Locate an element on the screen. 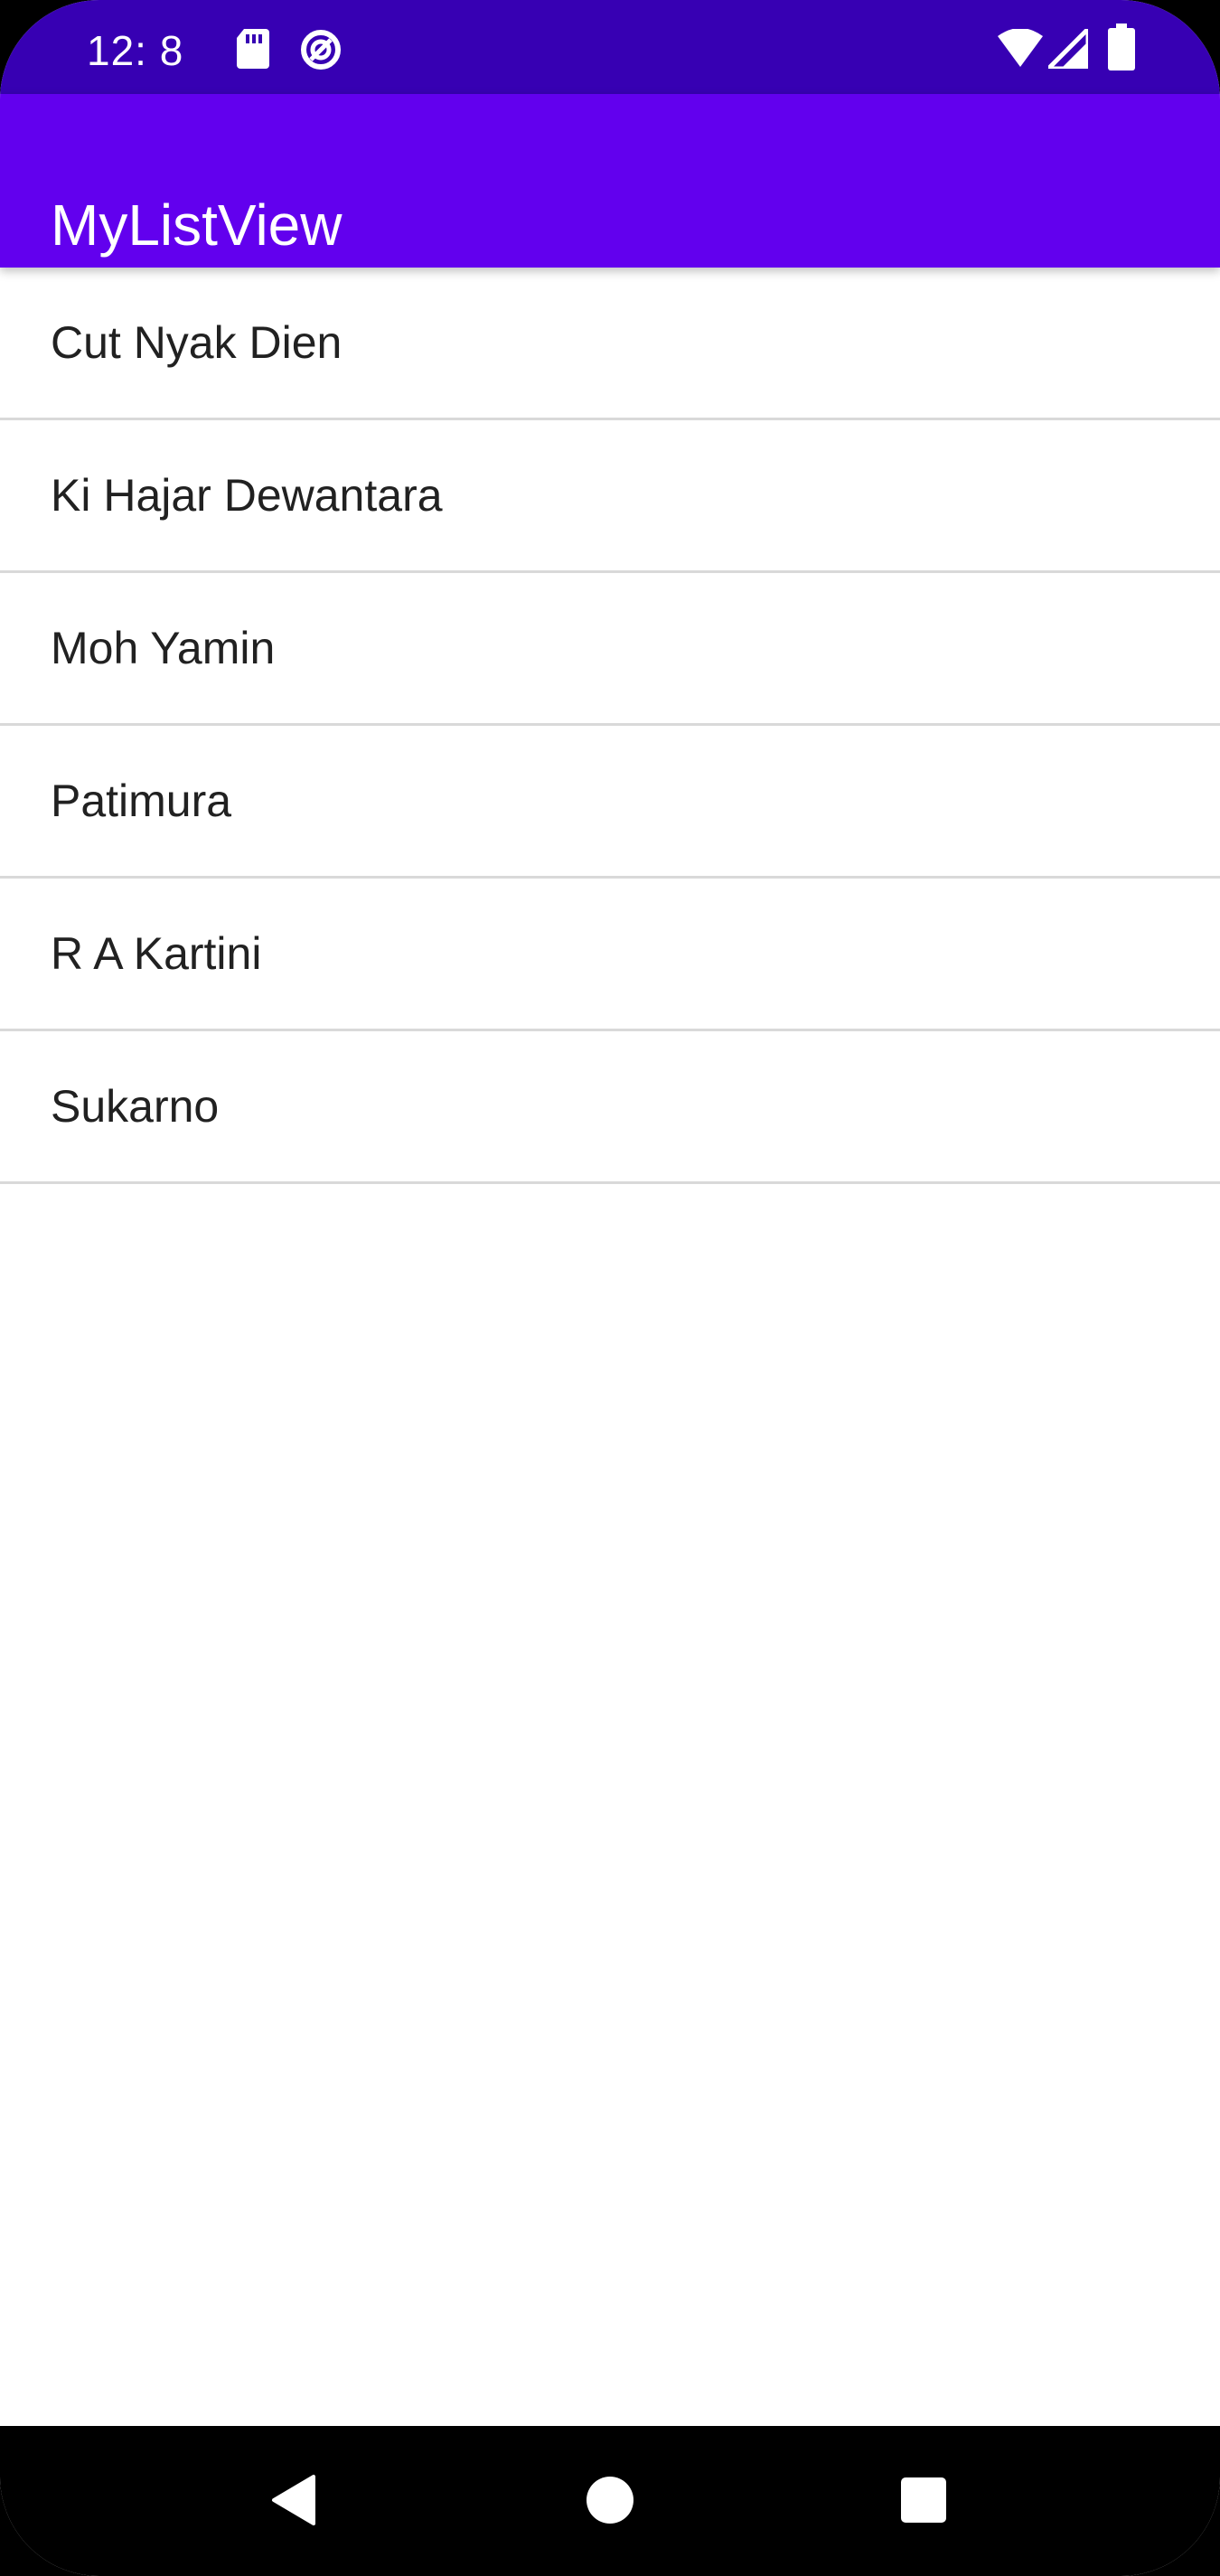 This screenshot has width=1220, height=2576. list-item-label: R A Kartini is located at coordinates (156, 954).